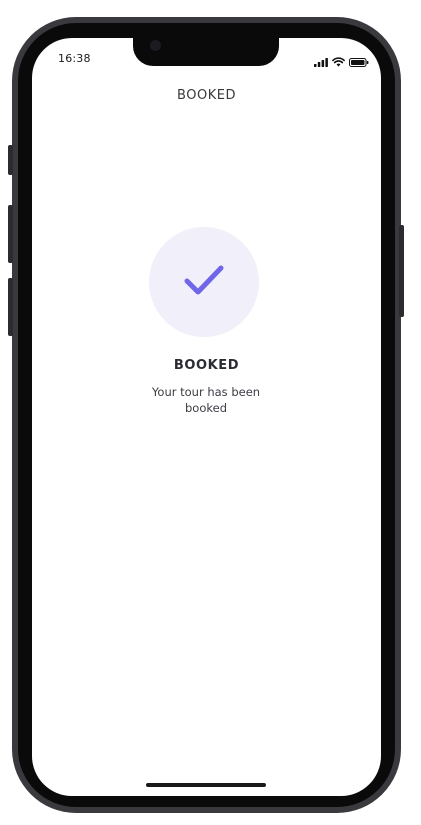 This screenshot has height=825, width=421. I want to click on wifi-icon, so click(338, 61).